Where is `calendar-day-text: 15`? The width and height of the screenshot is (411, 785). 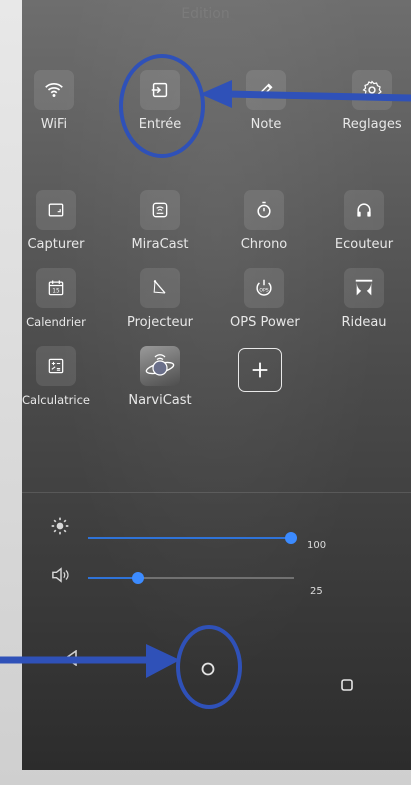
calendar-day-text: 15 is located at coordinates (56, 292).